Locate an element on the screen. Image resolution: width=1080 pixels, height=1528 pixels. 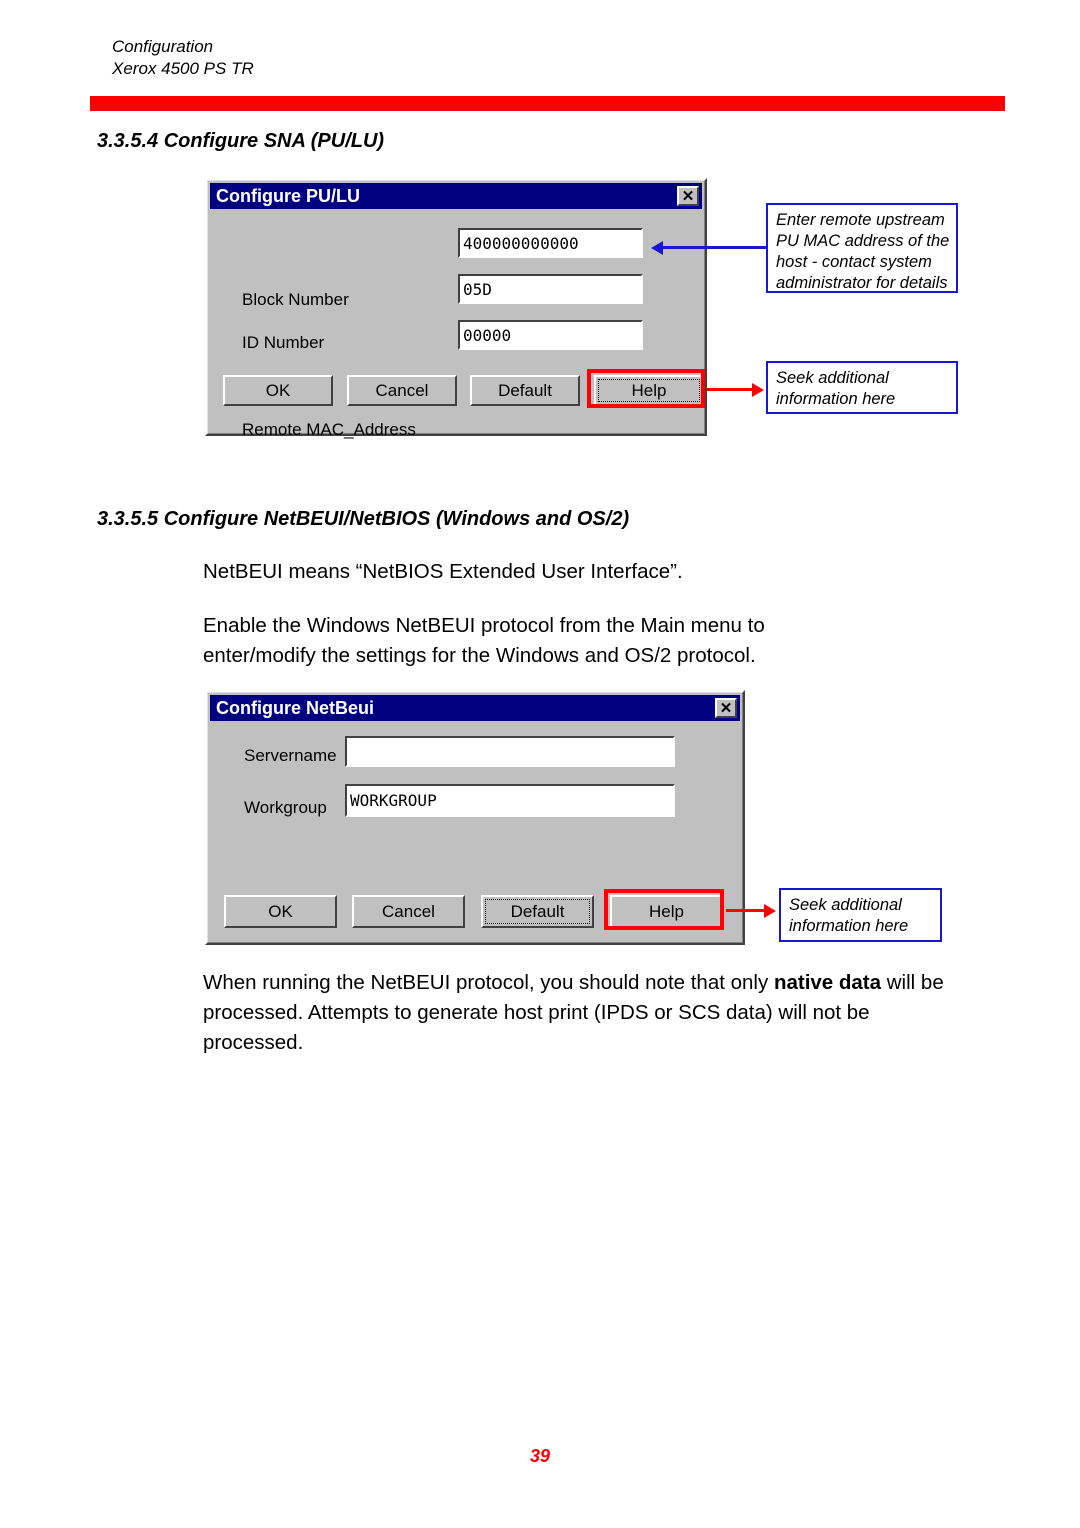
page-number: 39 is located at coordinates (540, 1456).